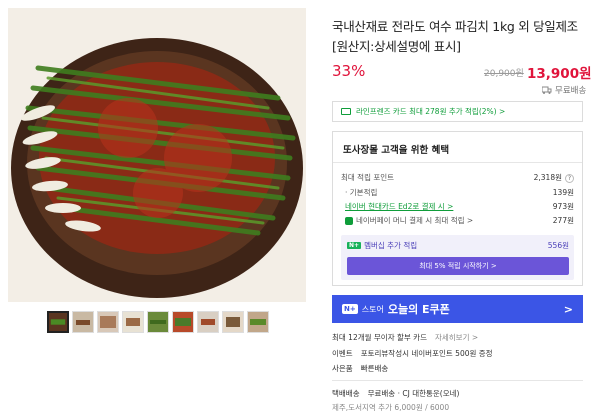  Describe the element at coordinates (342, 353) in the screenshot. I see `event-label: 이벤트` at that location.